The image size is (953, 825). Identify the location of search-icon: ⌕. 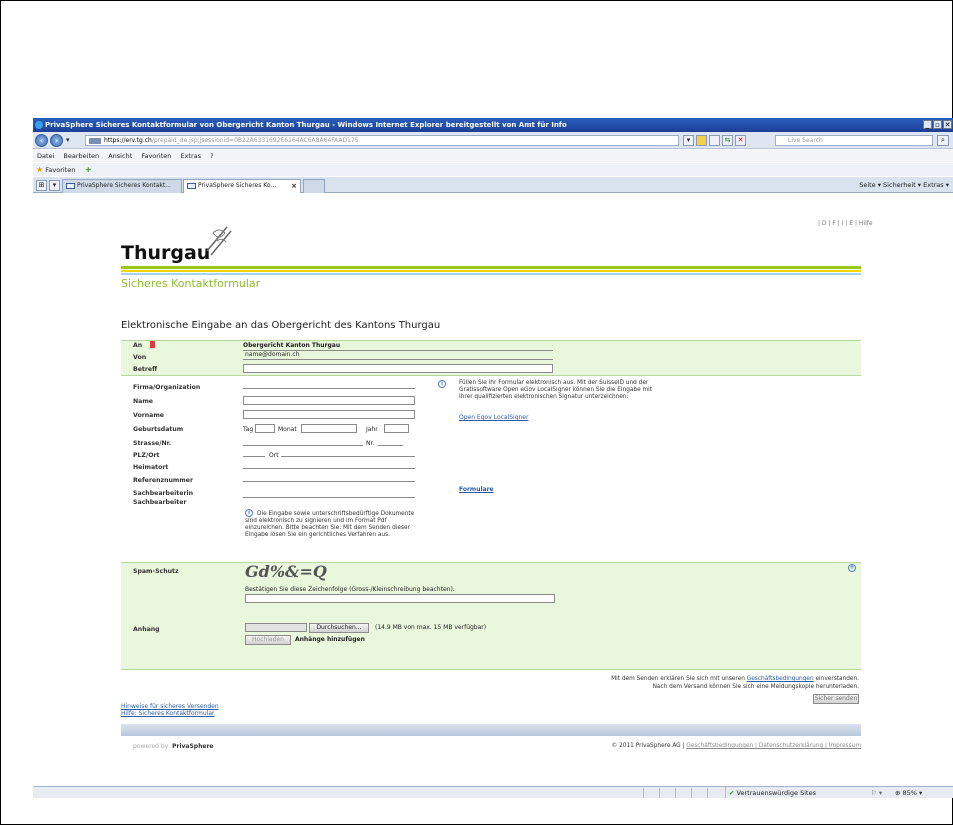
(943, 140).